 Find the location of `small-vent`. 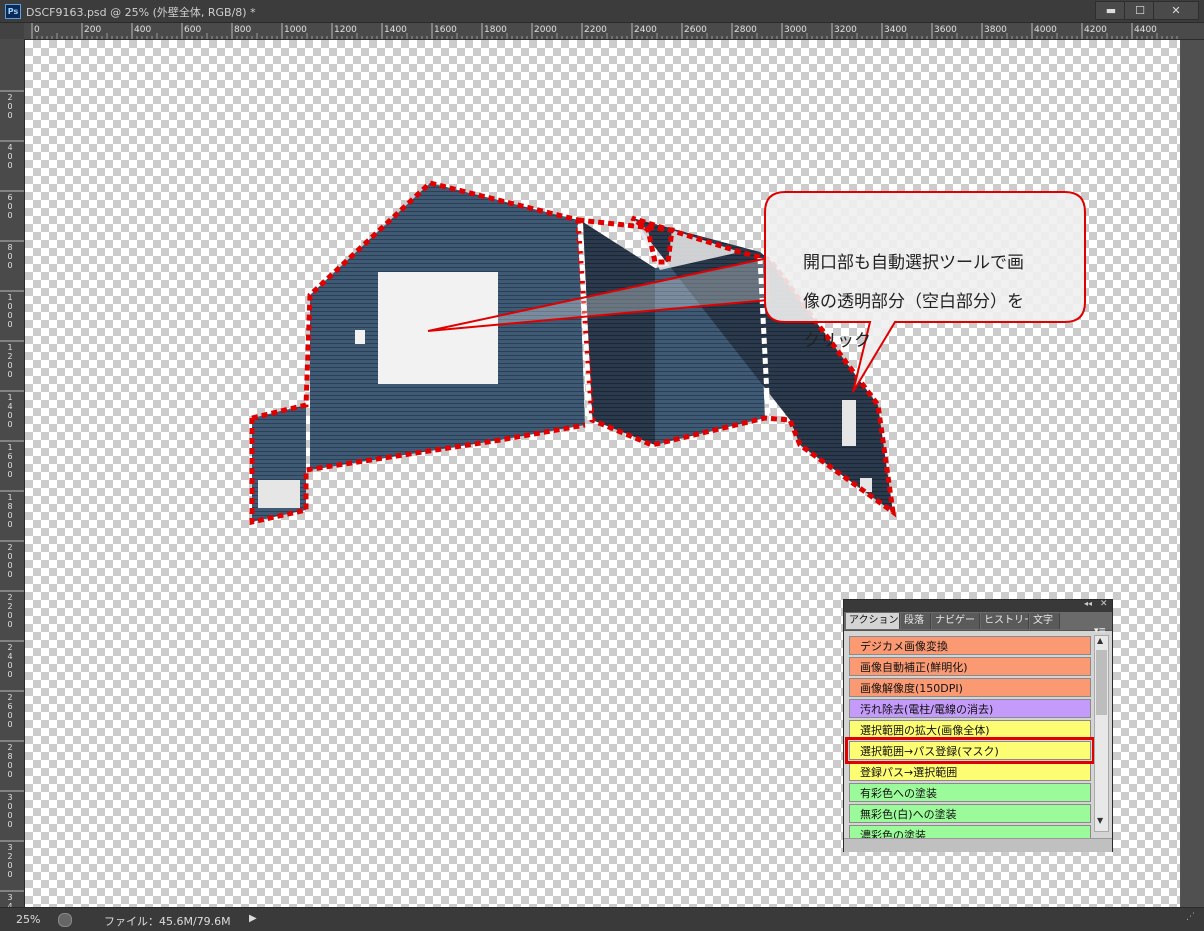

small-vent is located at coordinates (360, 337).